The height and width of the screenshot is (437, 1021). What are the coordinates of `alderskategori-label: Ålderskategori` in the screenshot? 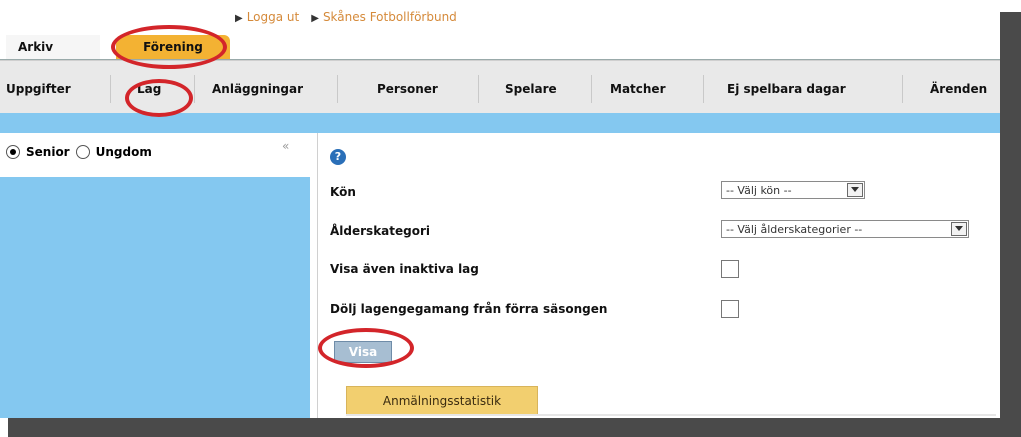 It's located at (380, 231).